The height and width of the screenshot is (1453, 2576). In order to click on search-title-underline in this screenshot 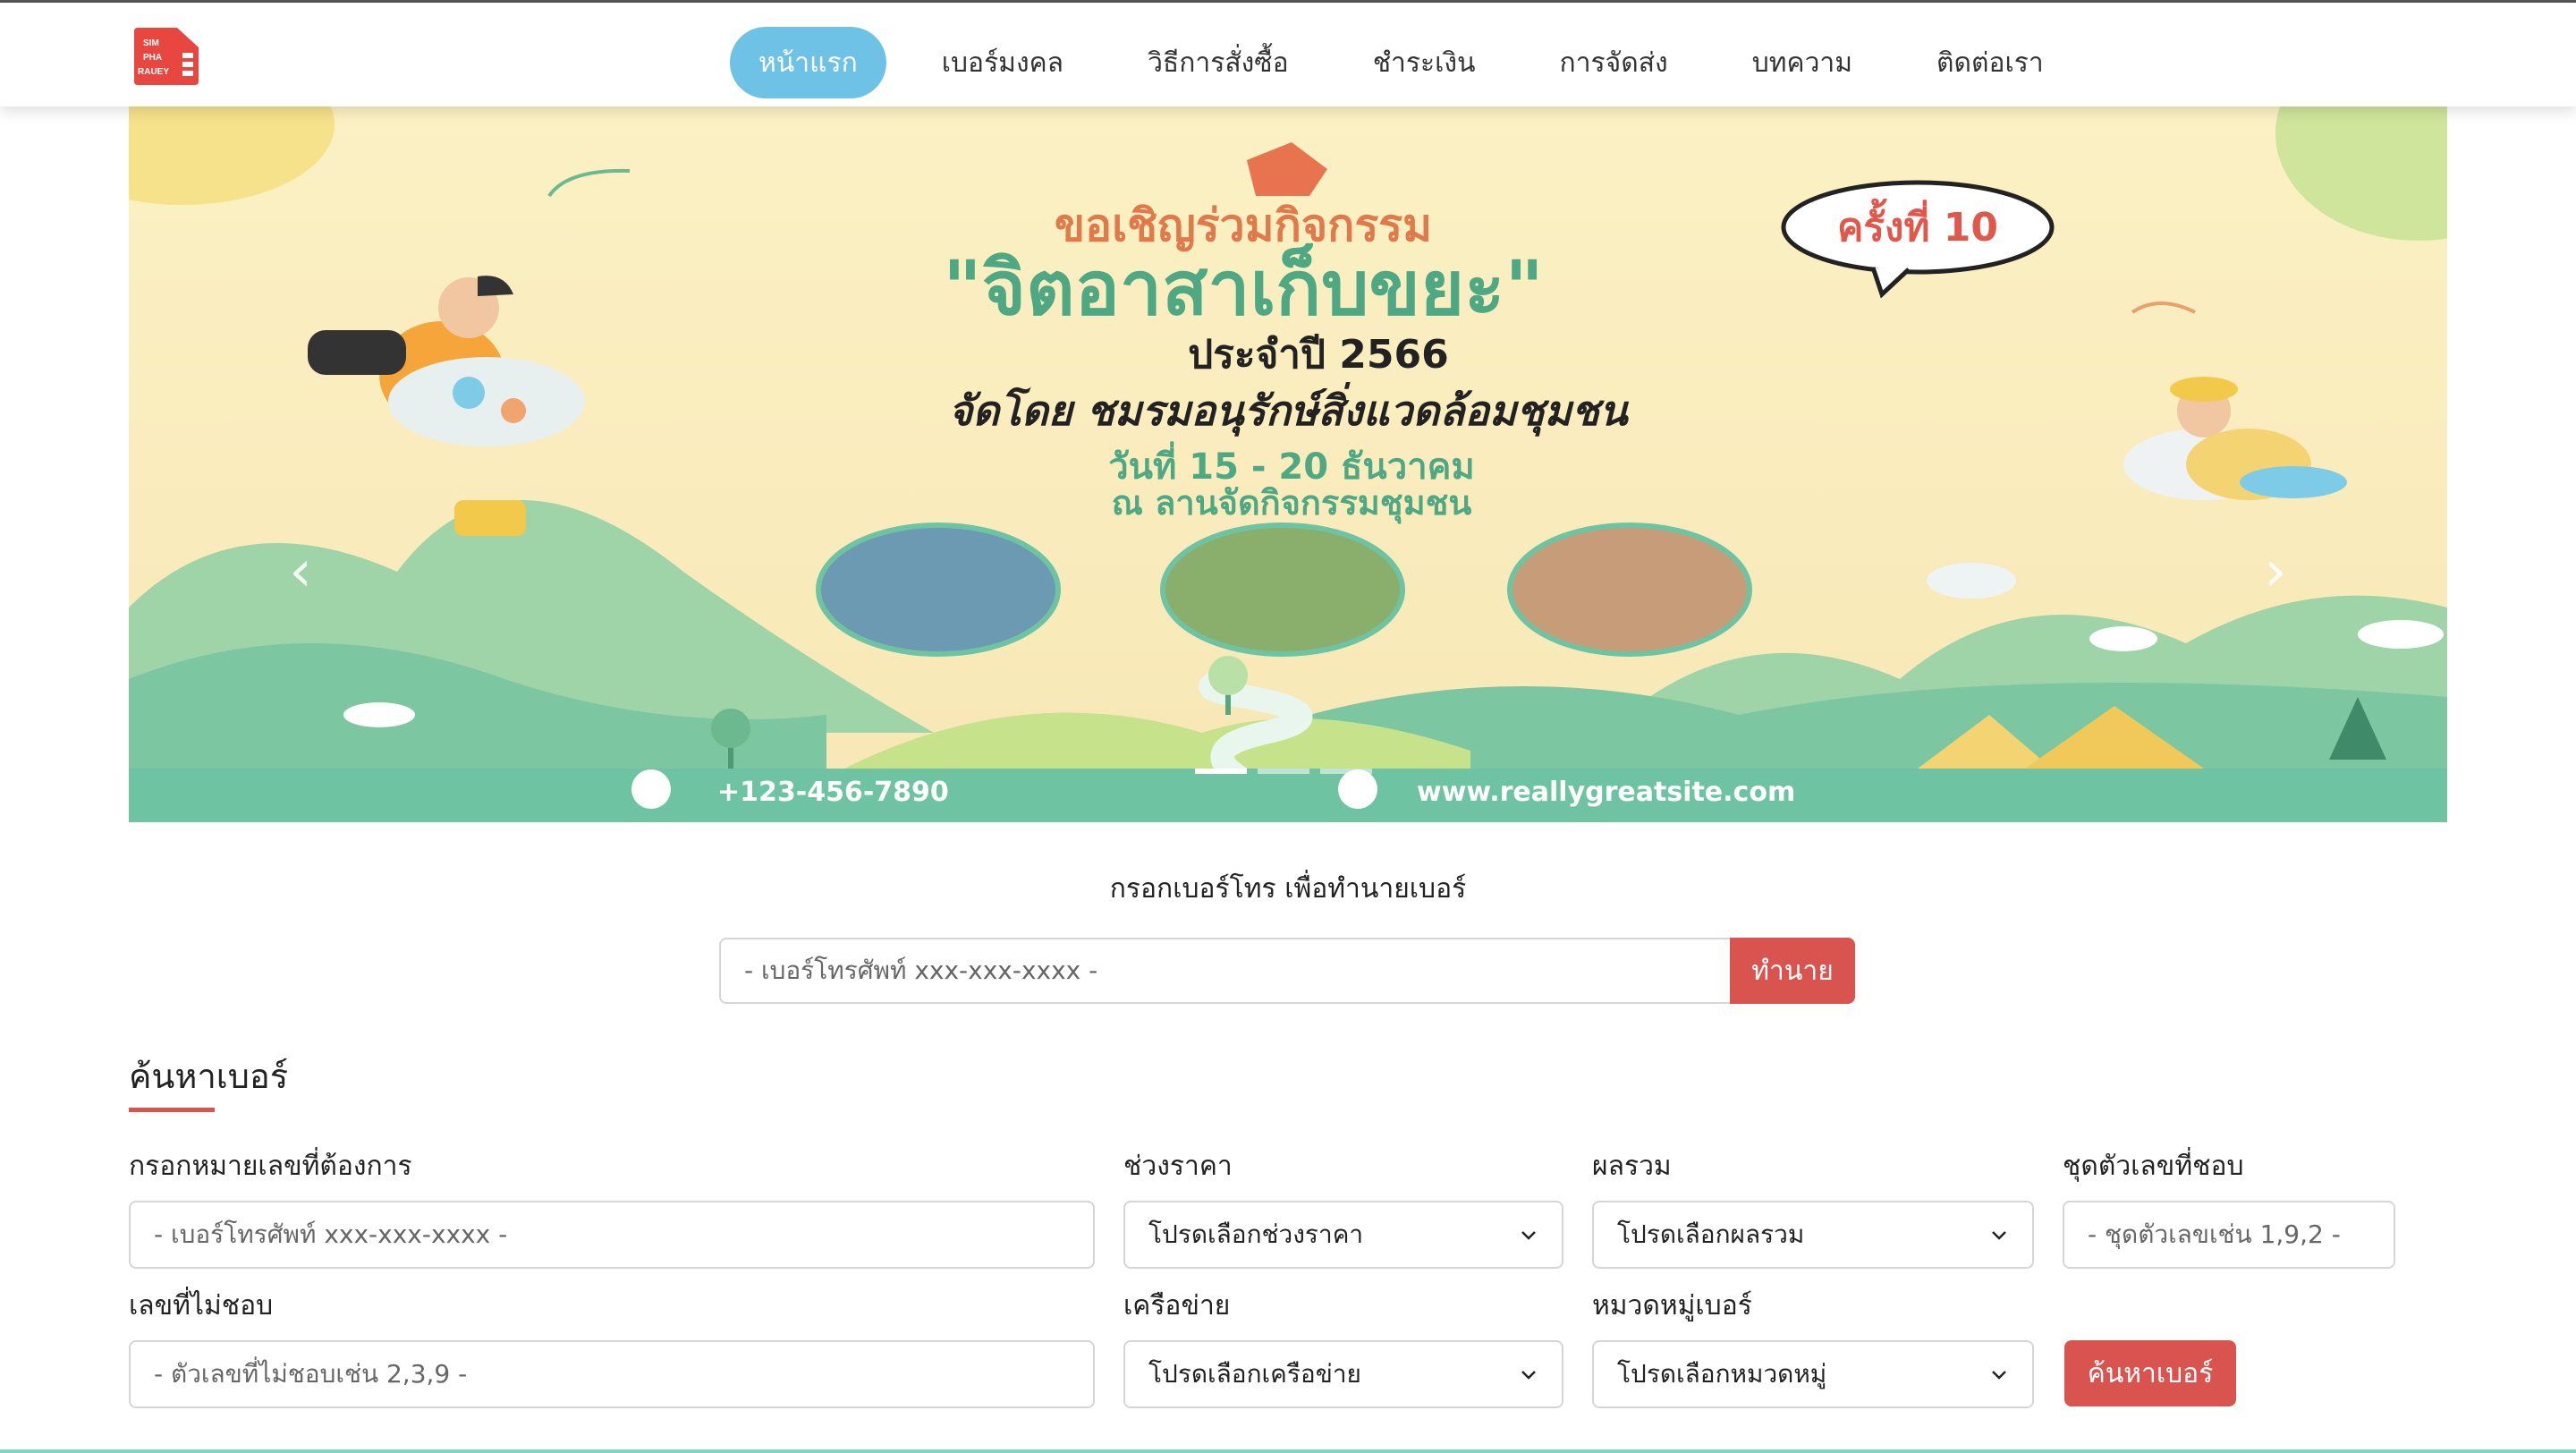, I will do `click(172, 1110)`.